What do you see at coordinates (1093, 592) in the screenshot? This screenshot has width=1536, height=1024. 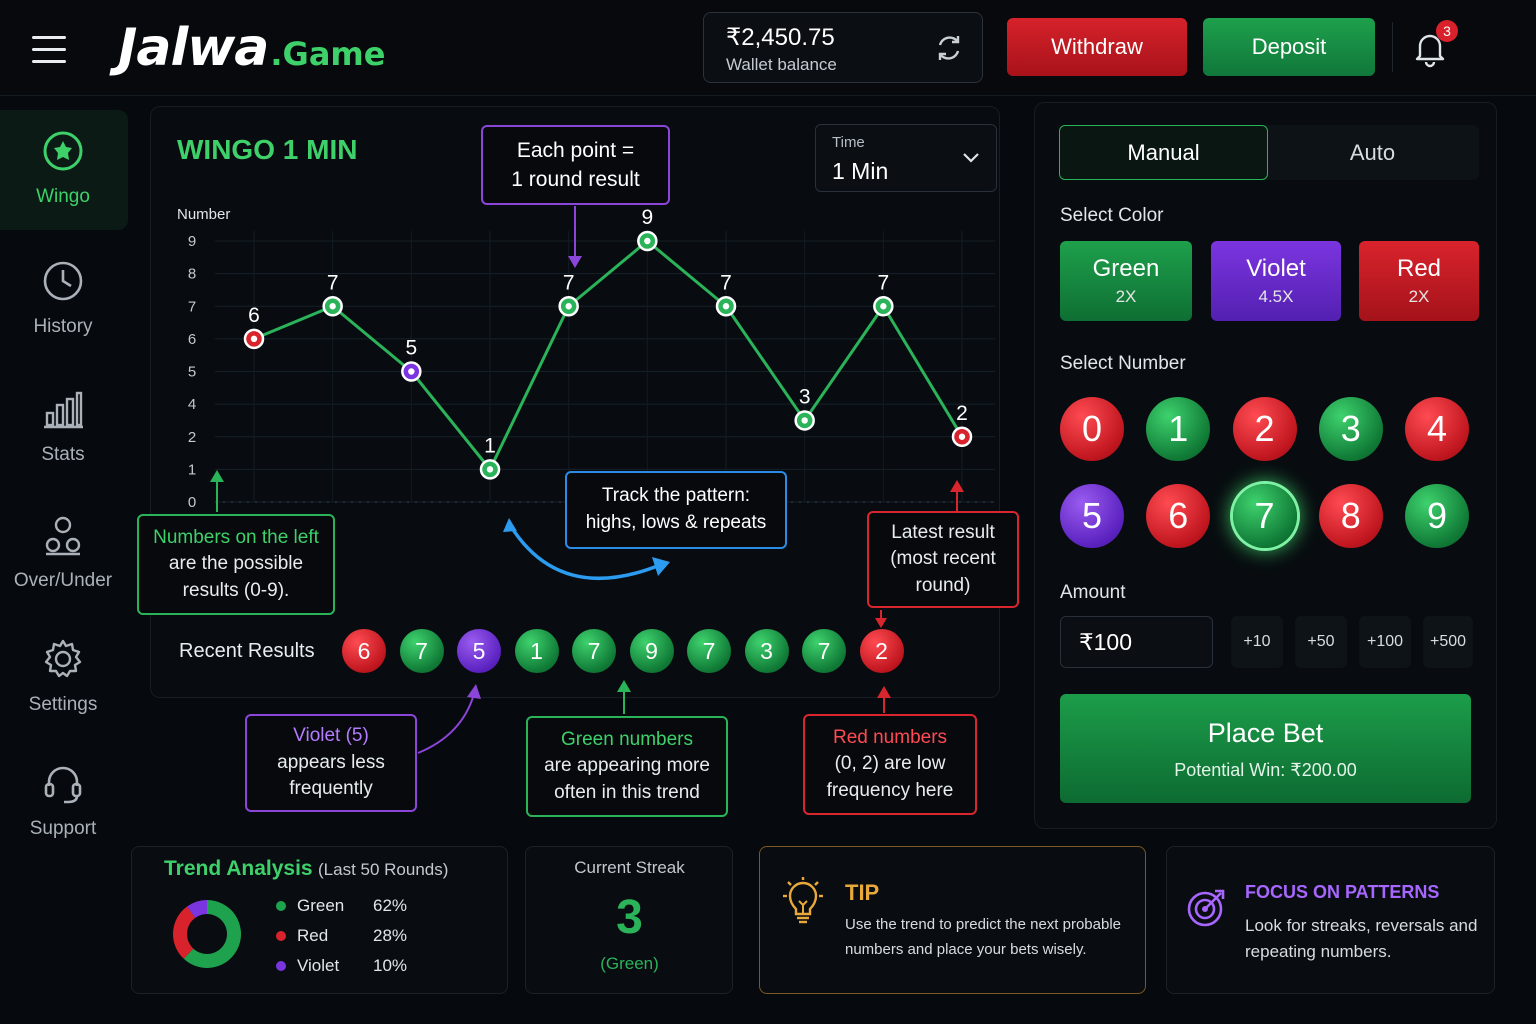 I see `amount-label: Amount` at bounding box center [1093, 592].